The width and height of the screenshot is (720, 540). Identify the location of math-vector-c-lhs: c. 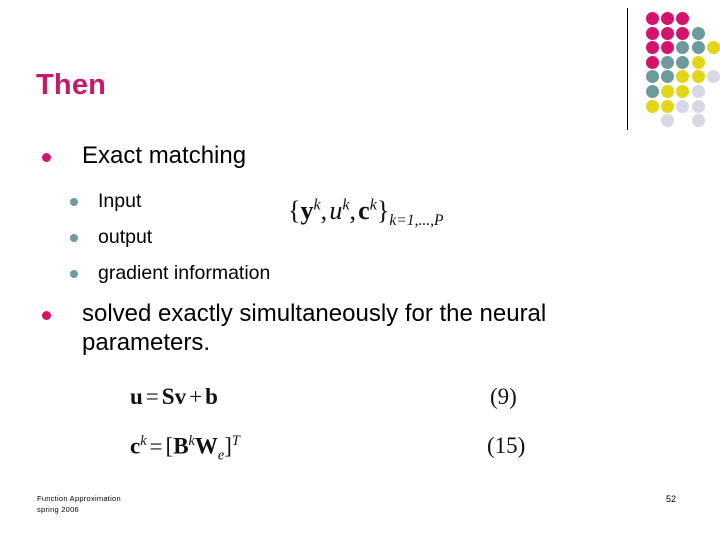
(135, 446).